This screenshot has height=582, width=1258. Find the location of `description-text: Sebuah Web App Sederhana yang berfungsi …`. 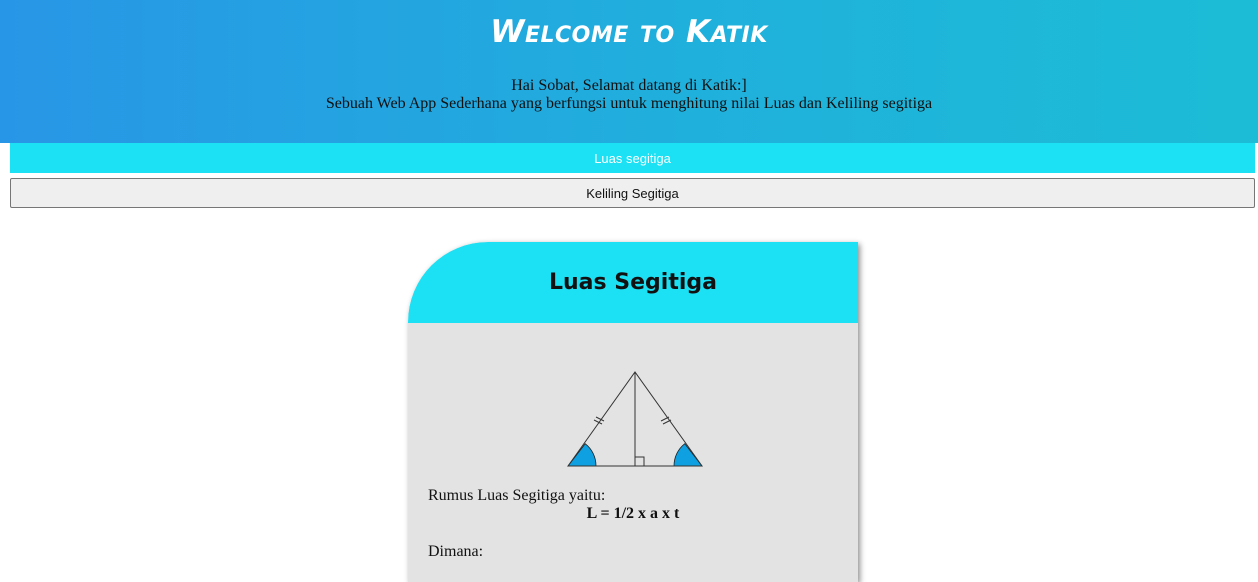

description-text: Sebuah Web App Sederhana yang berfungsi … is located at coordinates (629, 103).